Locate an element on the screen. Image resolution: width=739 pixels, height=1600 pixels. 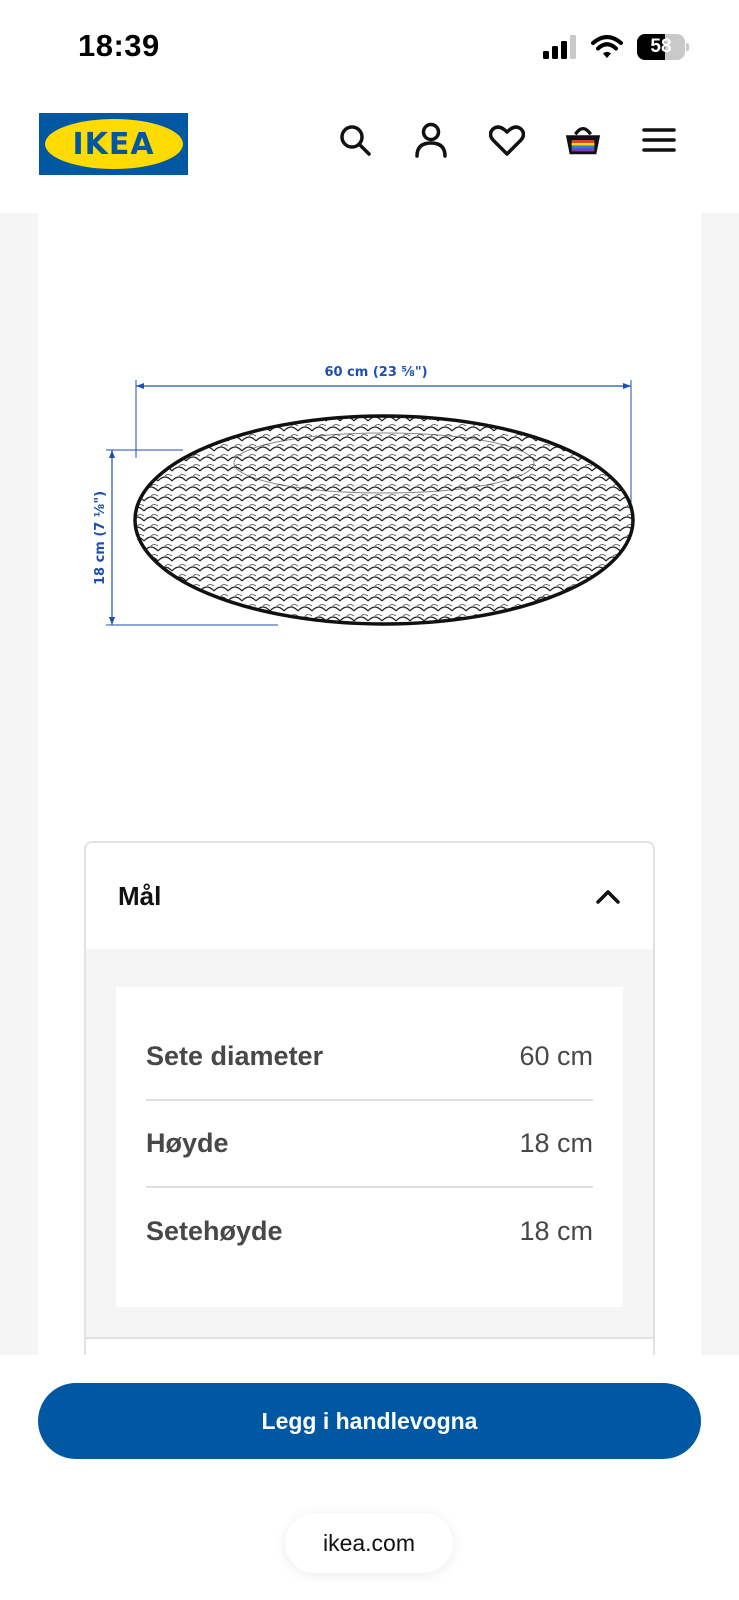
battery-icon: 58 is located at coordinates (663, 47).